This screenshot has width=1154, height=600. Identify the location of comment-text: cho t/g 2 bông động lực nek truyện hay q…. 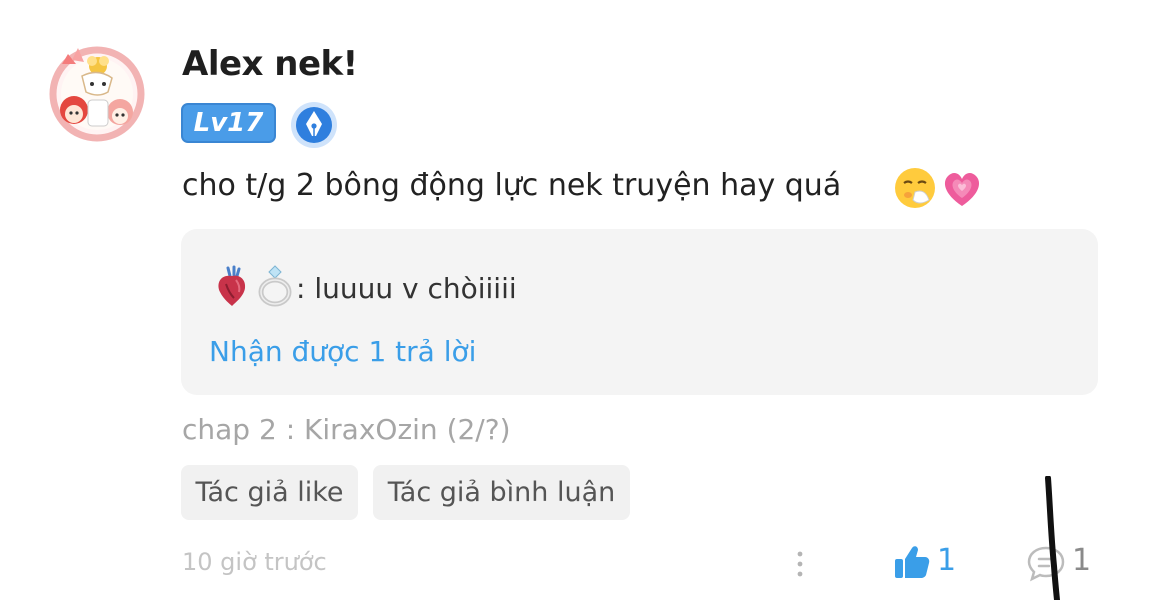
(512, 185).